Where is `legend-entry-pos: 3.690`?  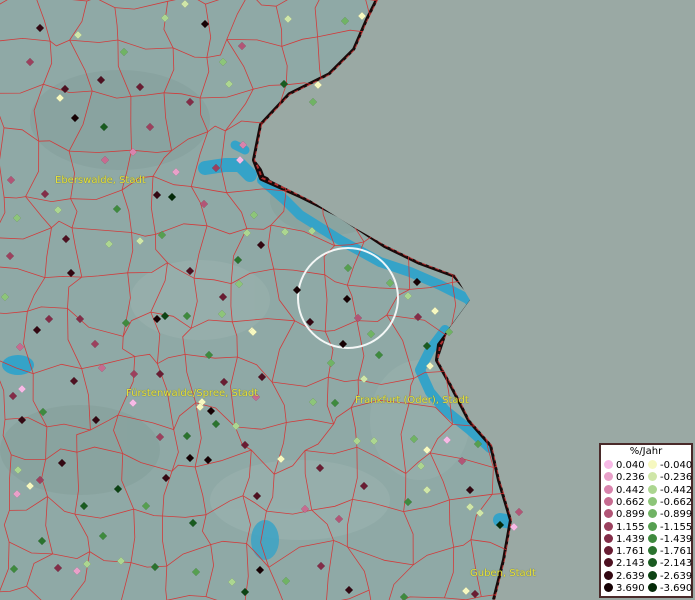 legend-entry-pos: 3.690 is located at coordinates (624, 588).